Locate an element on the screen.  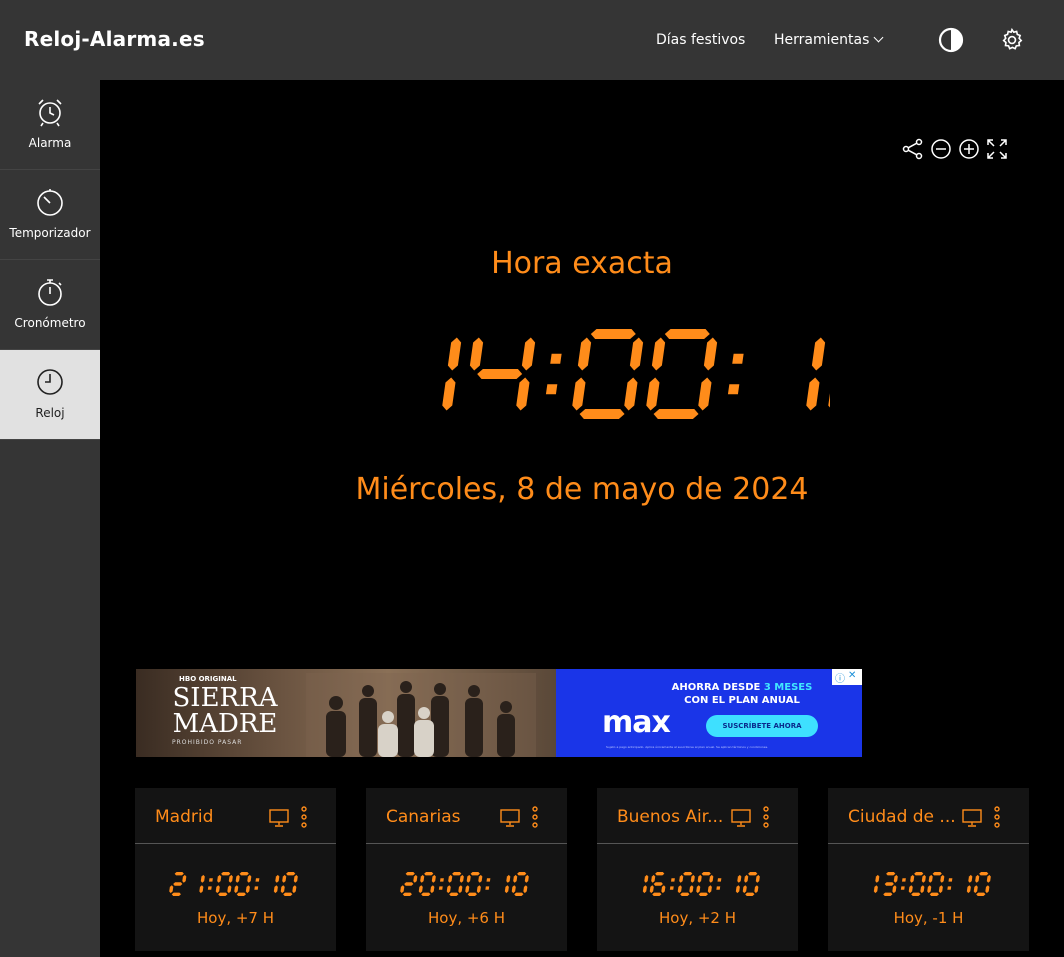
close-icon: ✕ is located at coordinates (852, 675).